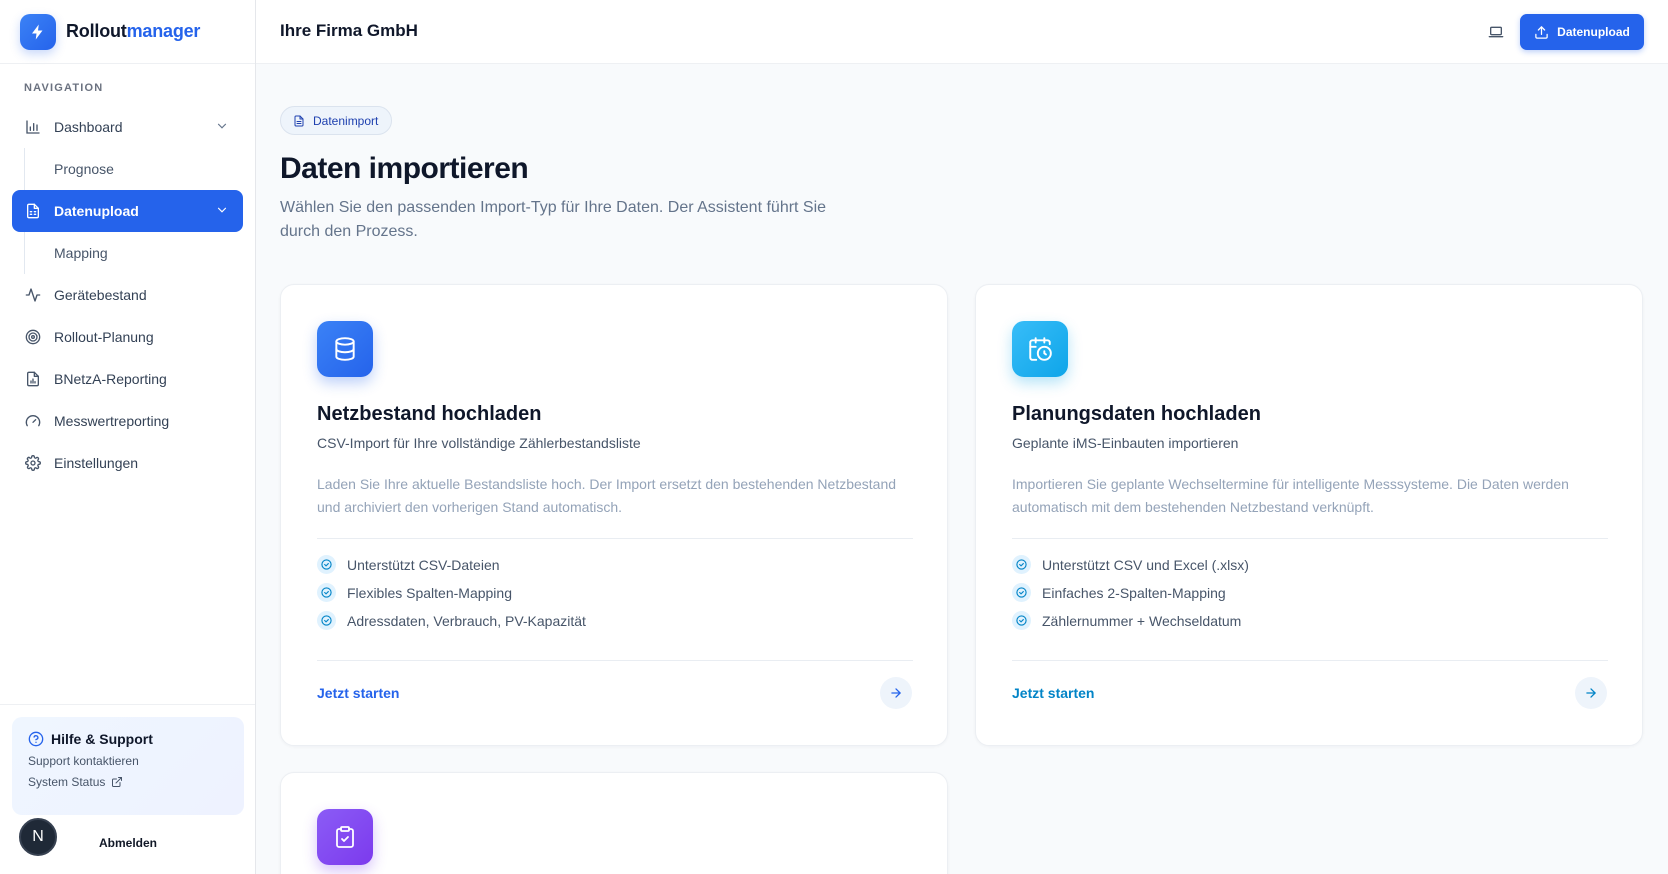 The height and width of the screenshot is (874, 1668). I want to click on feature-text: Unterstützt CSV-Dateien, so click(423, 564).